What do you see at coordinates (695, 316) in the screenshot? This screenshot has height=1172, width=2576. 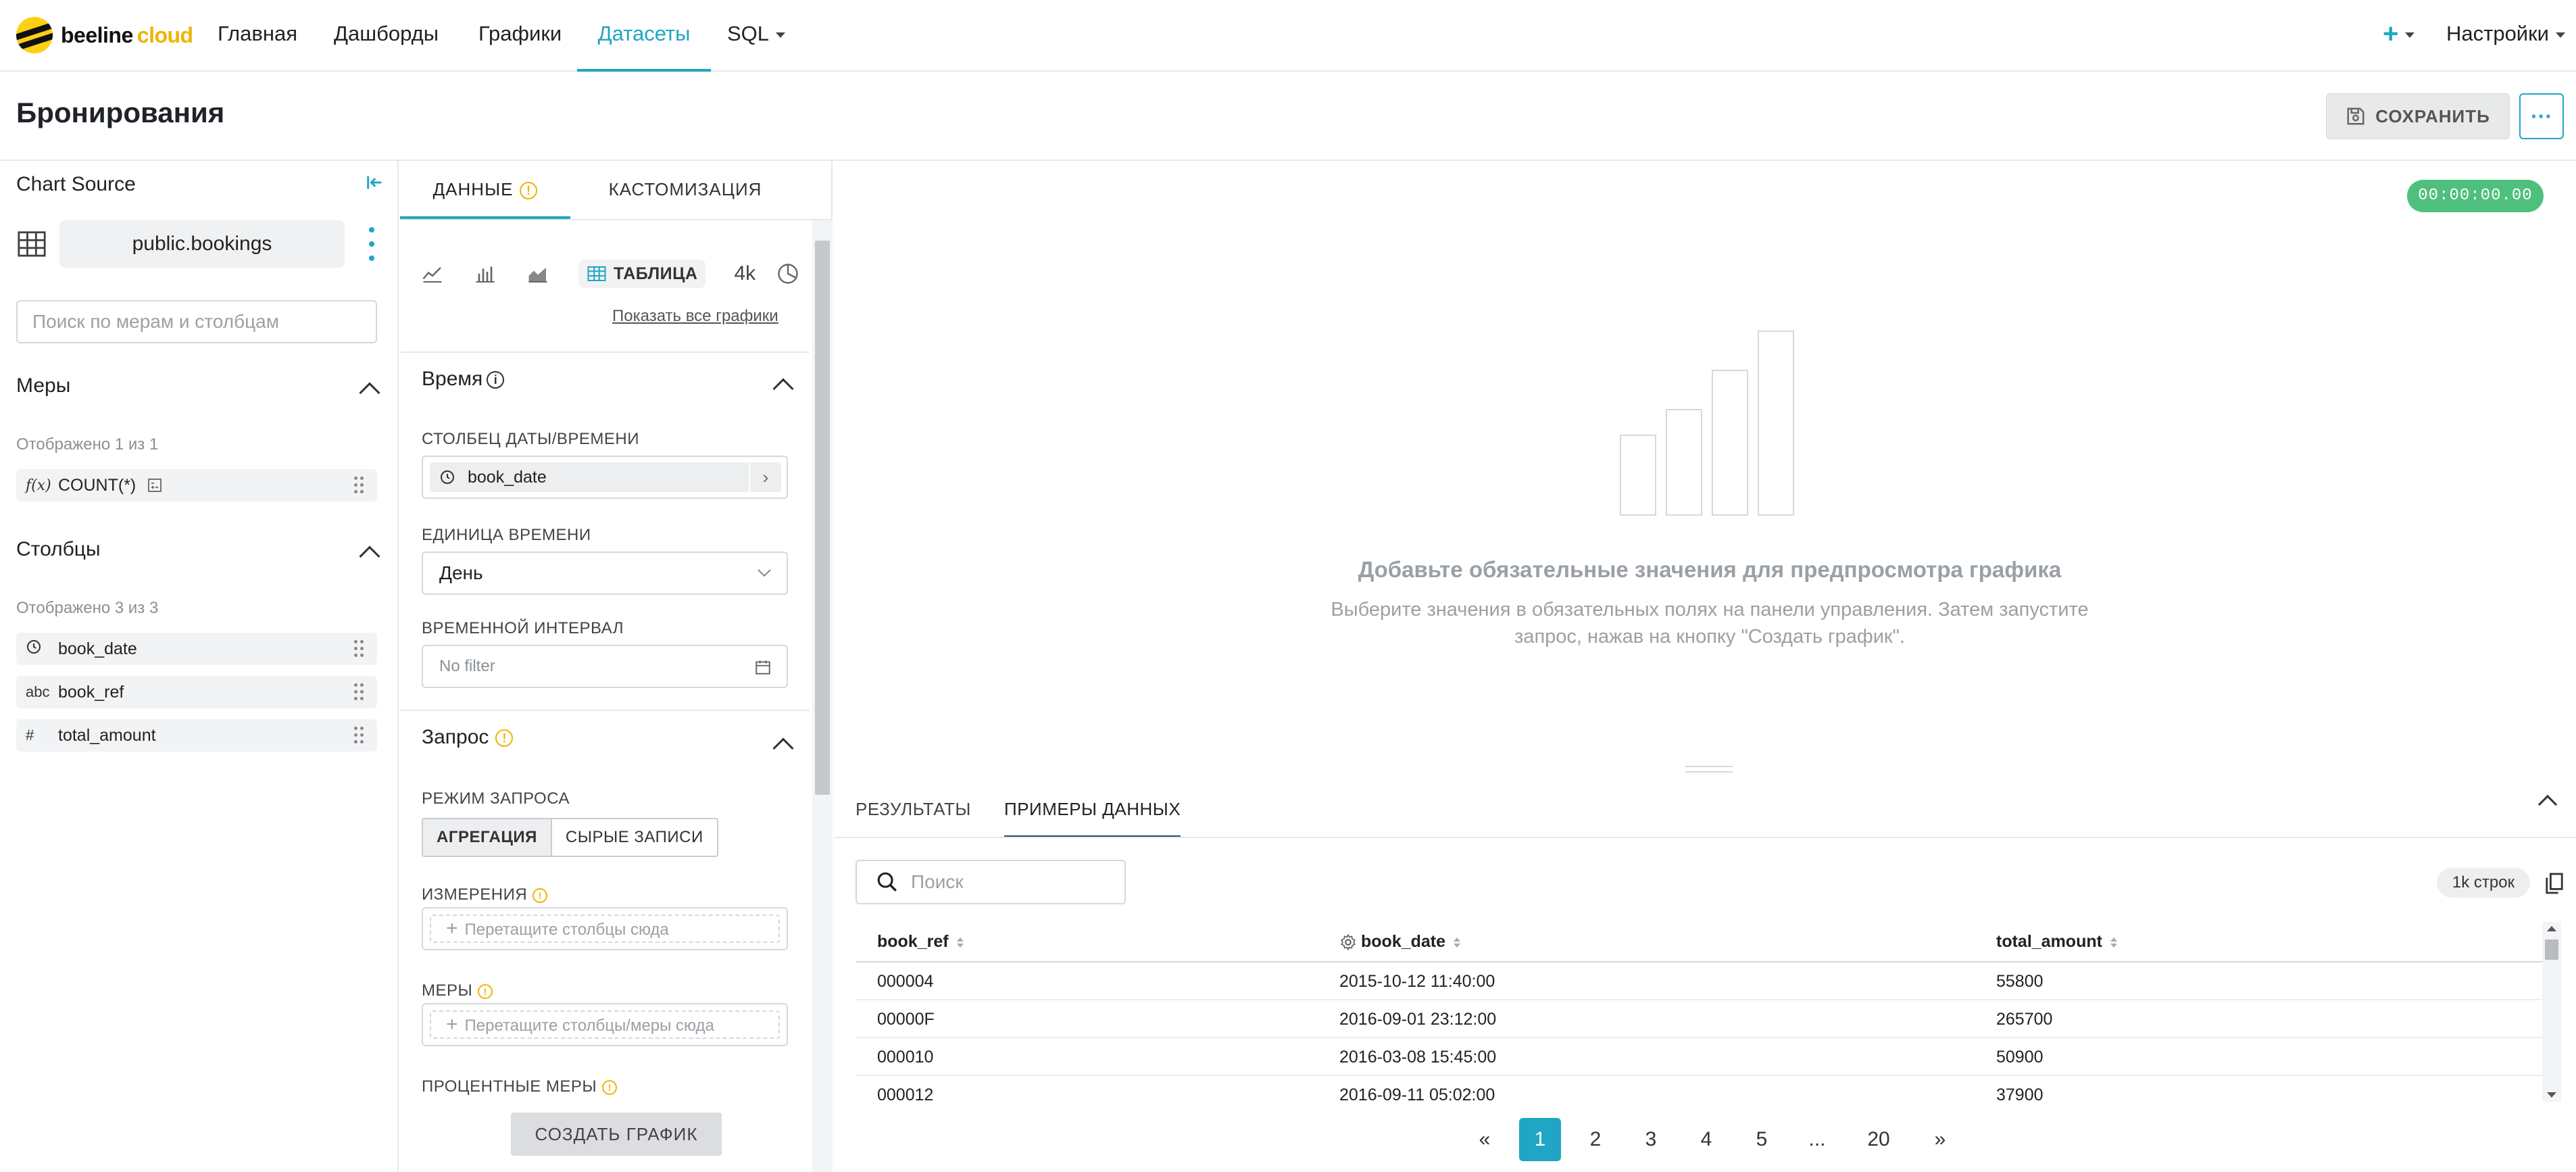 I see `show-all-charts-link: Показать все графики` at bounding box center [695, 316].